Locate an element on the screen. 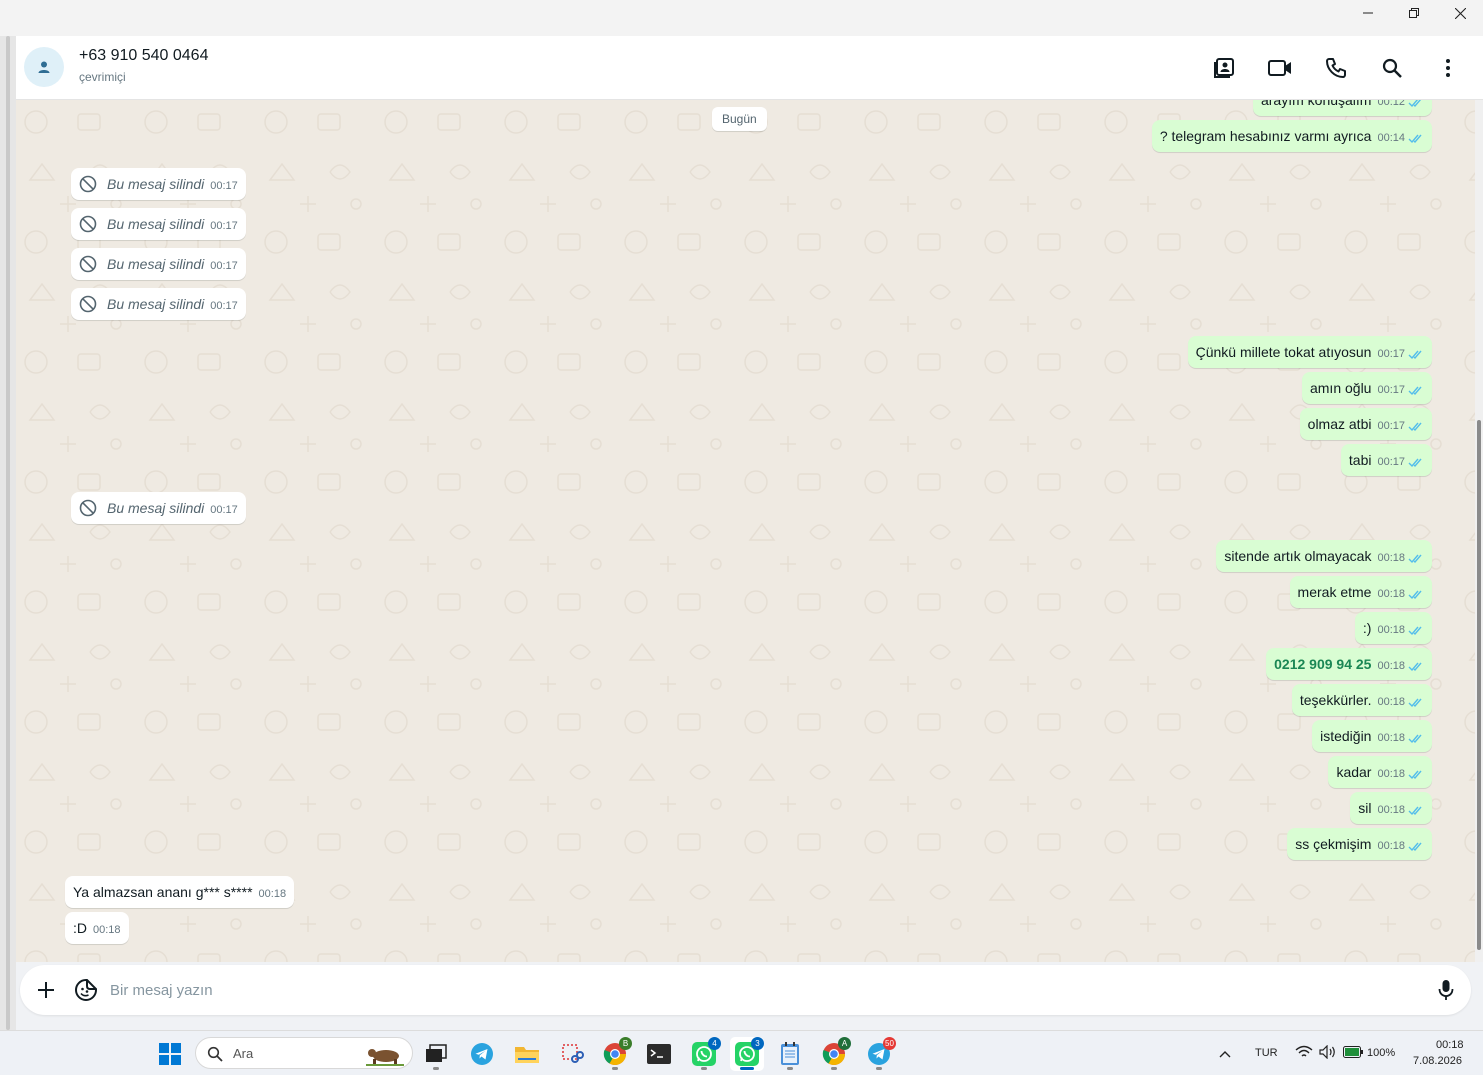  chat-scrollbar is located at coordinates (1479, 531).